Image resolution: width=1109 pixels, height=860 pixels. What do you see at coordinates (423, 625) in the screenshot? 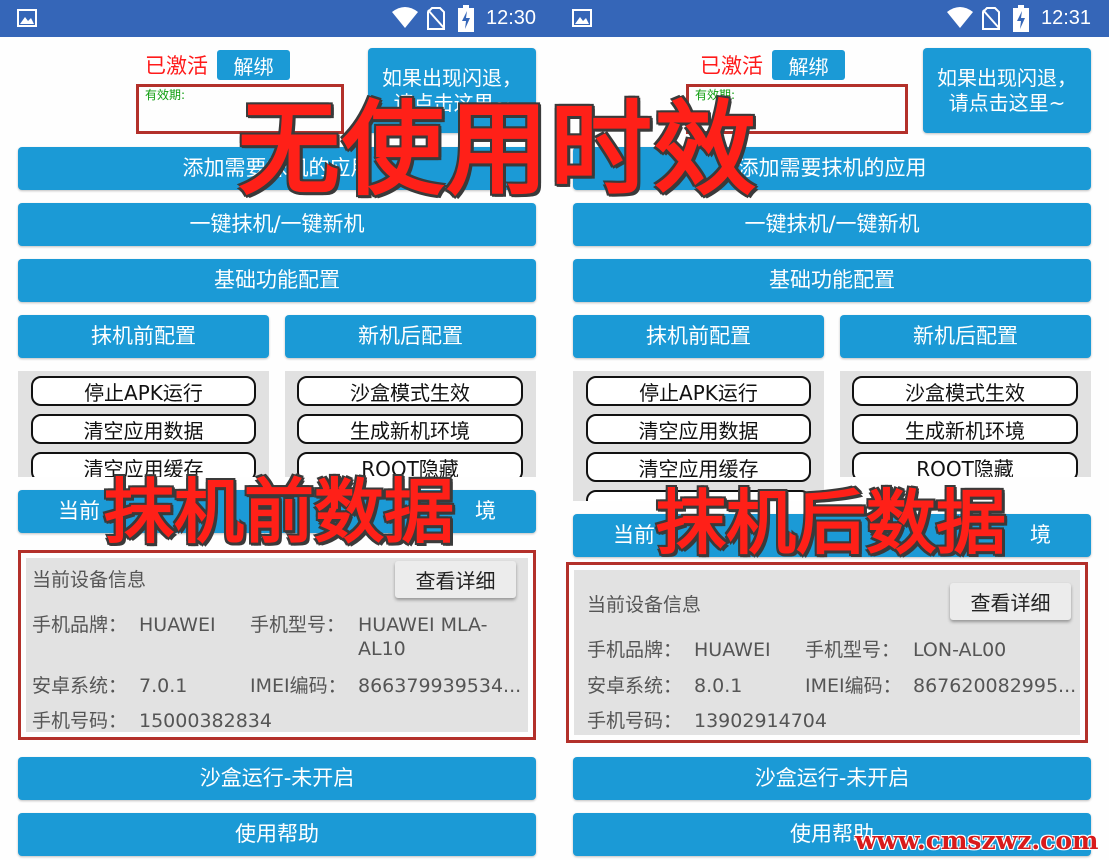
I see `model-value-line1: HUAWEI MLA-` at bounding box center [423, 625].